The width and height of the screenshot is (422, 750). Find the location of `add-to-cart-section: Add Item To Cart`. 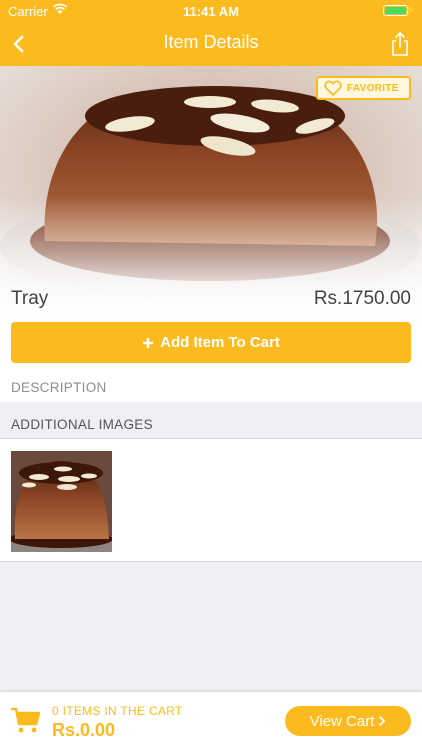

add-to-cart-section: Add Item To Cart is located at coordinates (211, 344).